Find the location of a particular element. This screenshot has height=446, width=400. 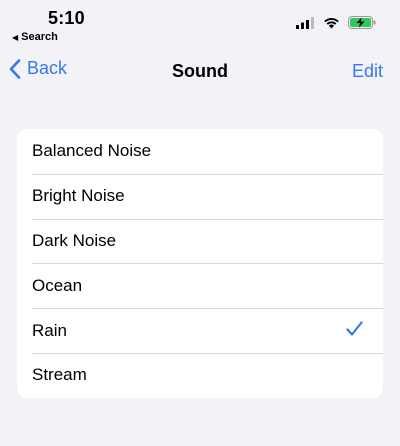

sound-option-label: Ocean is located at coordinates (57, 285).